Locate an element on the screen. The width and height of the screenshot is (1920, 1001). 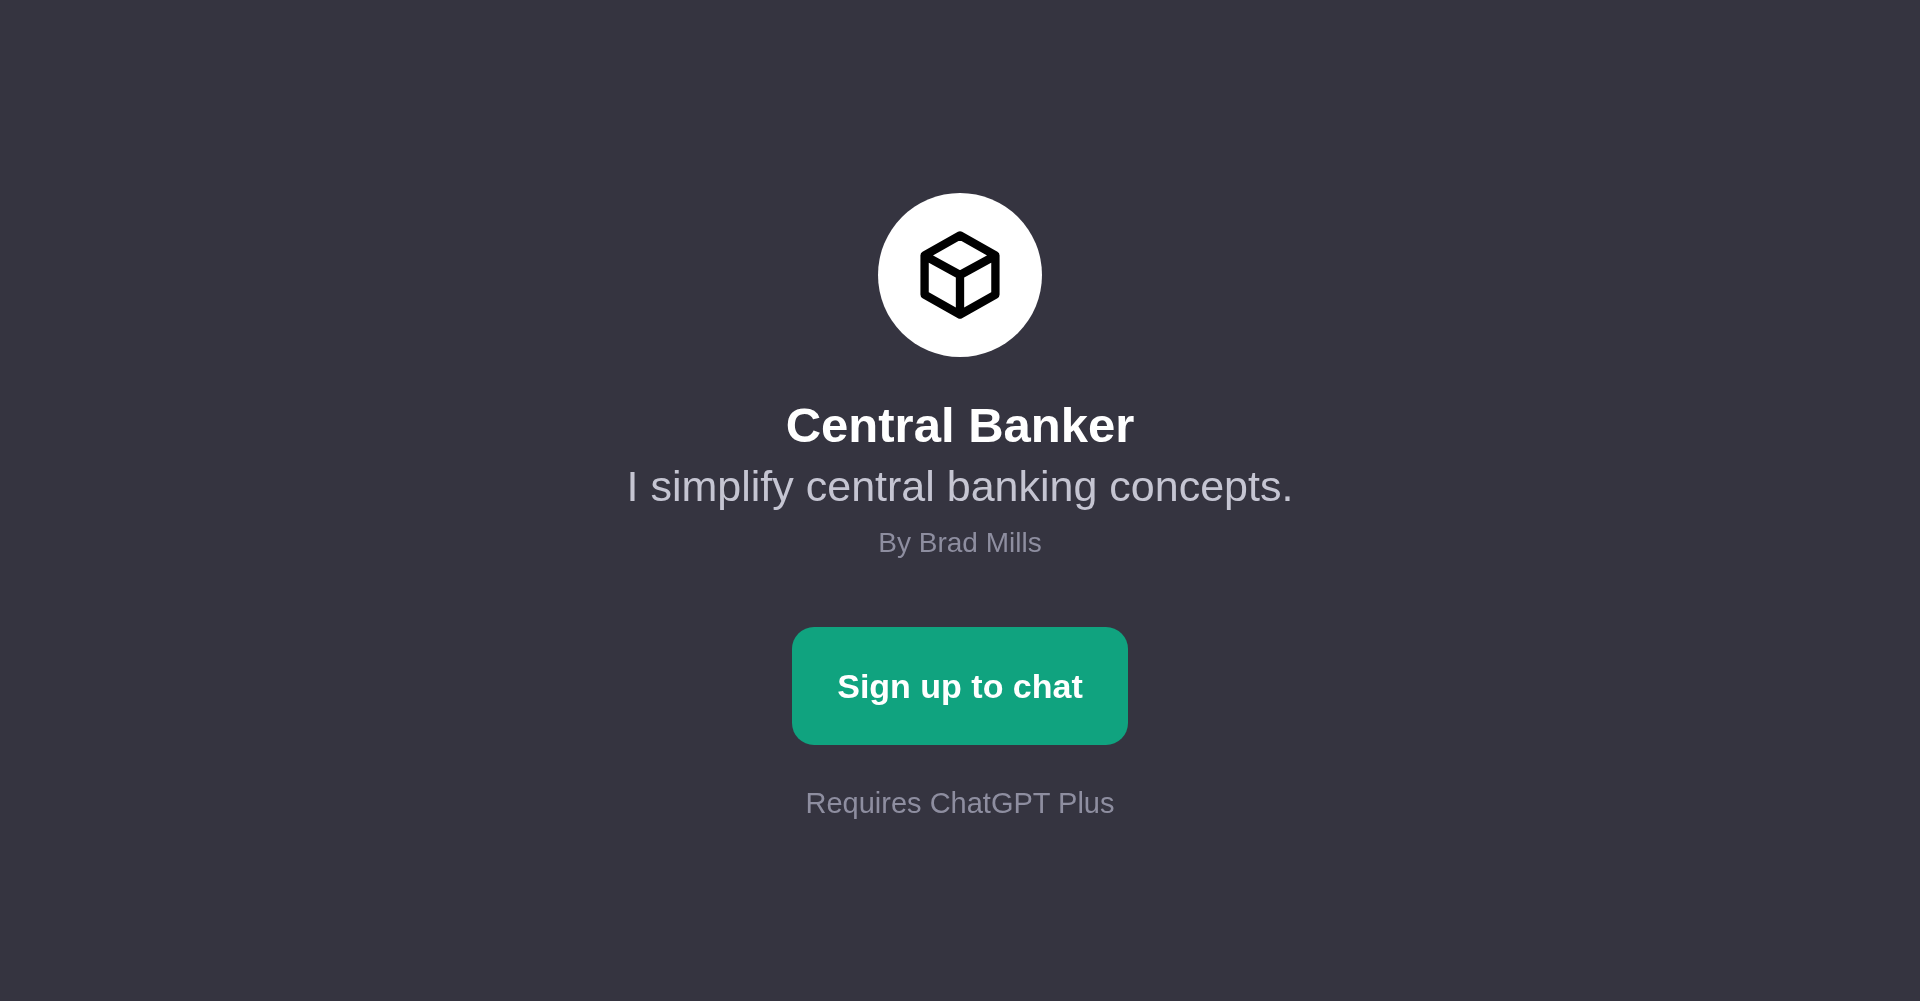
gpt-description: I simplify central banking concepts. is located at coordinates (960, 486).